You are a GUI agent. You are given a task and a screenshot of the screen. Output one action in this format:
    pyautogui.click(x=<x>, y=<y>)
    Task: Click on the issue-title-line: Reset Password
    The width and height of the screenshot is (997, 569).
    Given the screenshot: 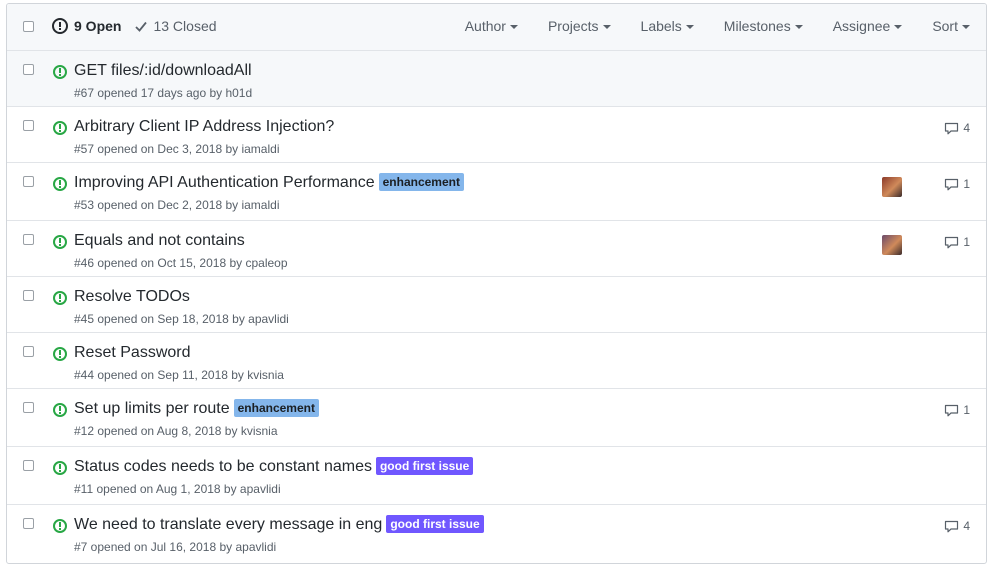 What is the action you would take?
    pyautogui.click(x=132, y=353)
    